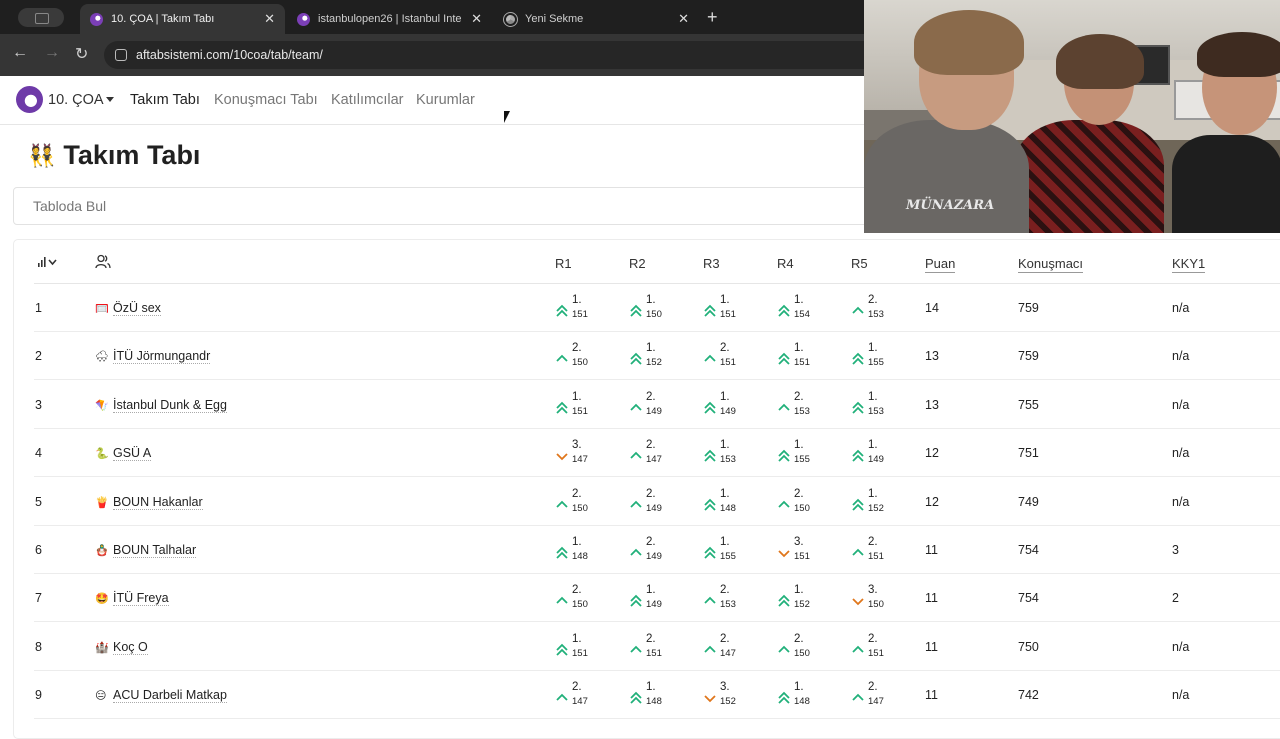  I want to click on site-info-icon, so click(121, 55).